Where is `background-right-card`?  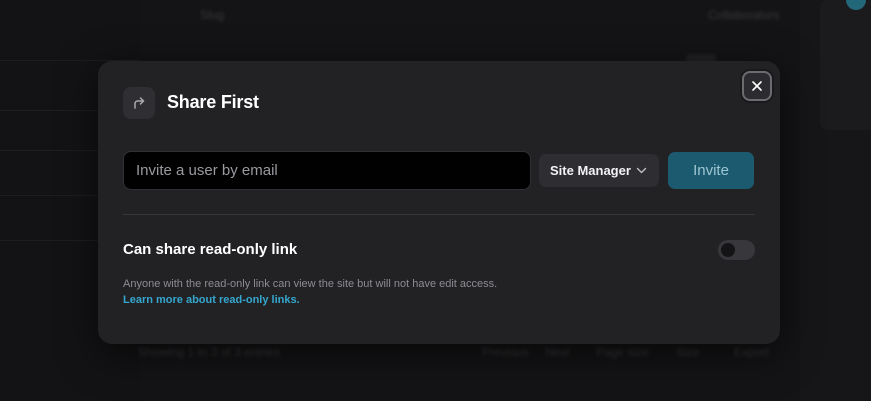
background-right-card is located at coordinates (845, 65).